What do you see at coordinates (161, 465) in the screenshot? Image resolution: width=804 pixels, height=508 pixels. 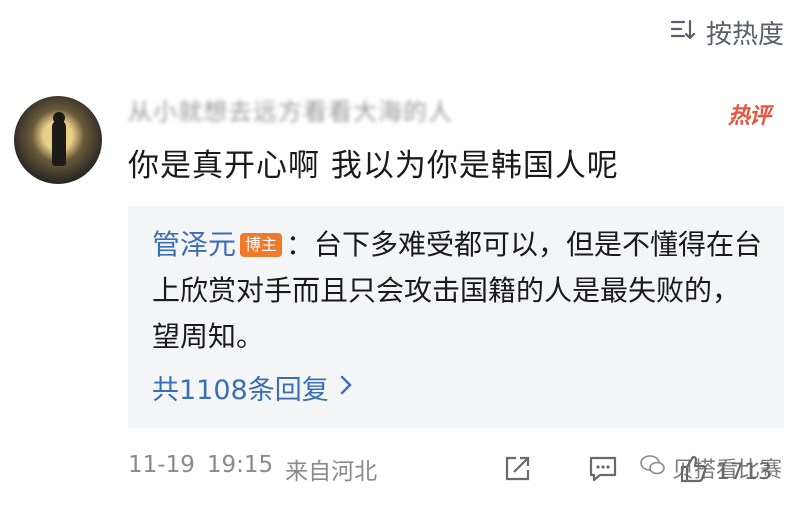 I see `comment-date: 11-19` at bounding box center [161, 465].